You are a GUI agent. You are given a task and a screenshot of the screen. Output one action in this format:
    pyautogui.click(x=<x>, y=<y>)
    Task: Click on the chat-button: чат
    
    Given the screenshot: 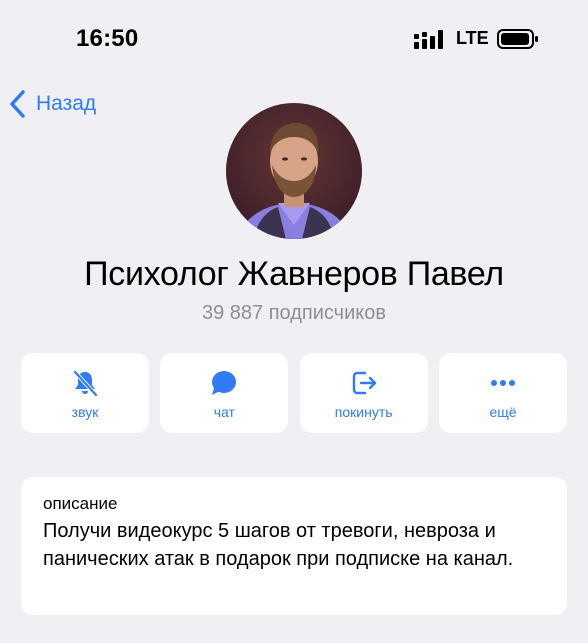 What is the action you would take?
    pyautogui.click(x=224, y=393)
    